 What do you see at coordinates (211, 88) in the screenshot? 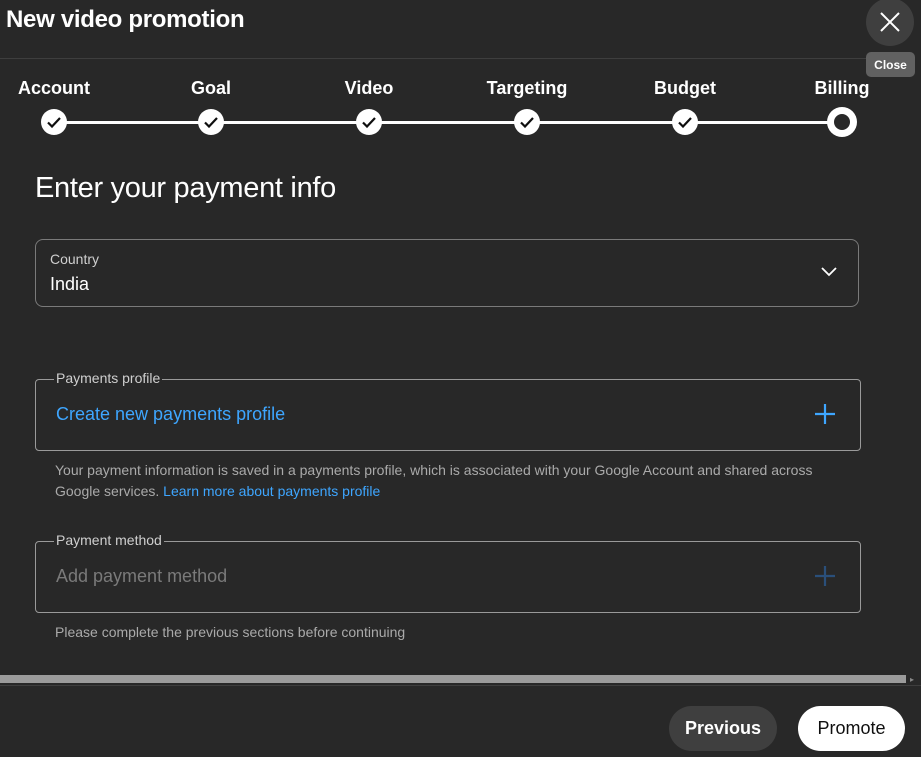
I see `step-goal-label: Goal` at bounding box center [211, 88].